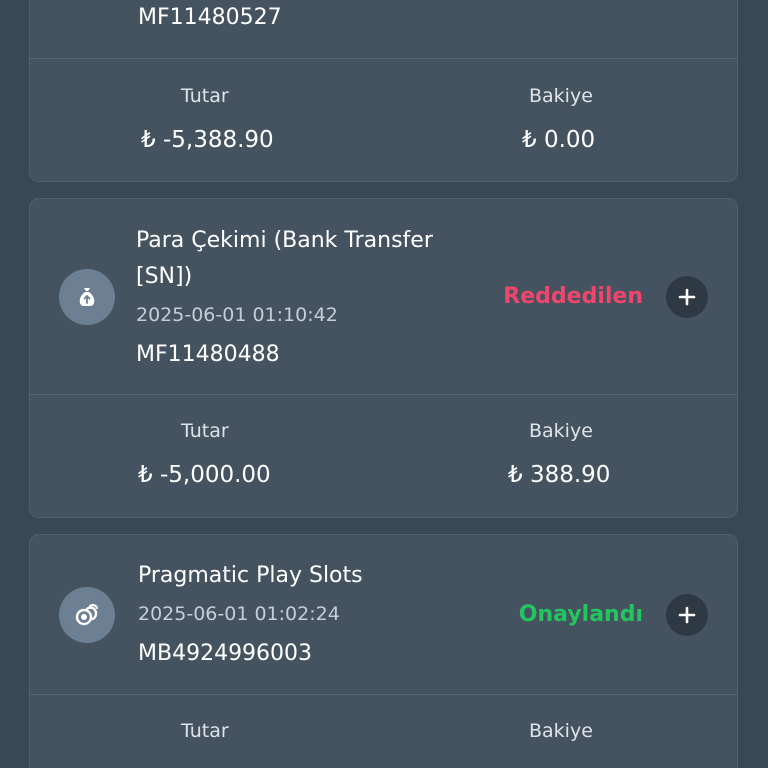  I want to click on amount-value: ₺ -5,000.00, so click(204, 475).